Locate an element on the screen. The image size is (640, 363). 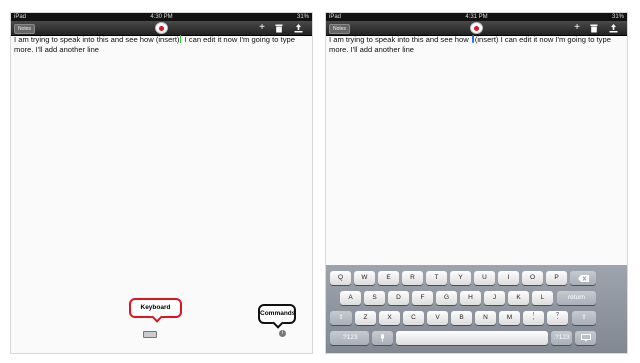
key-m: M is located at coordinates (509, 318).